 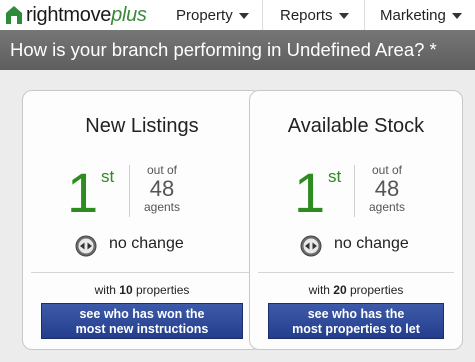 I want to click on with-properties-text: with 20 properties, so click(x=356, y=290).